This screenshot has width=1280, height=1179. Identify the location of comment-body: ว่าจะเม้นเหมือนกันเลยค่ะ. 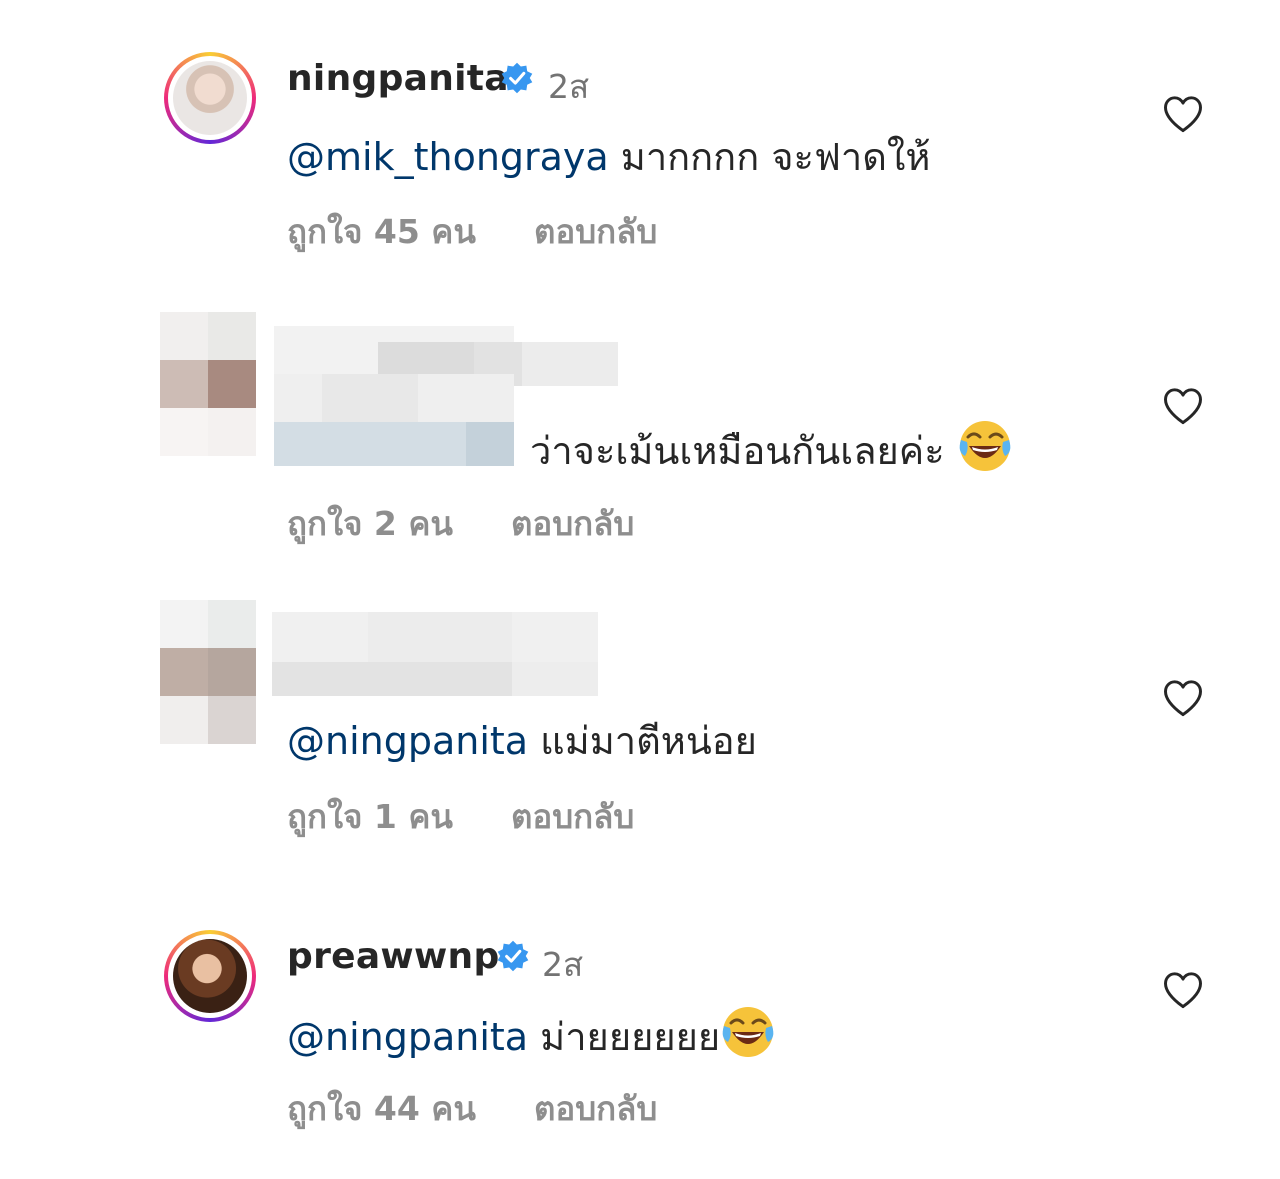
(737, 451).